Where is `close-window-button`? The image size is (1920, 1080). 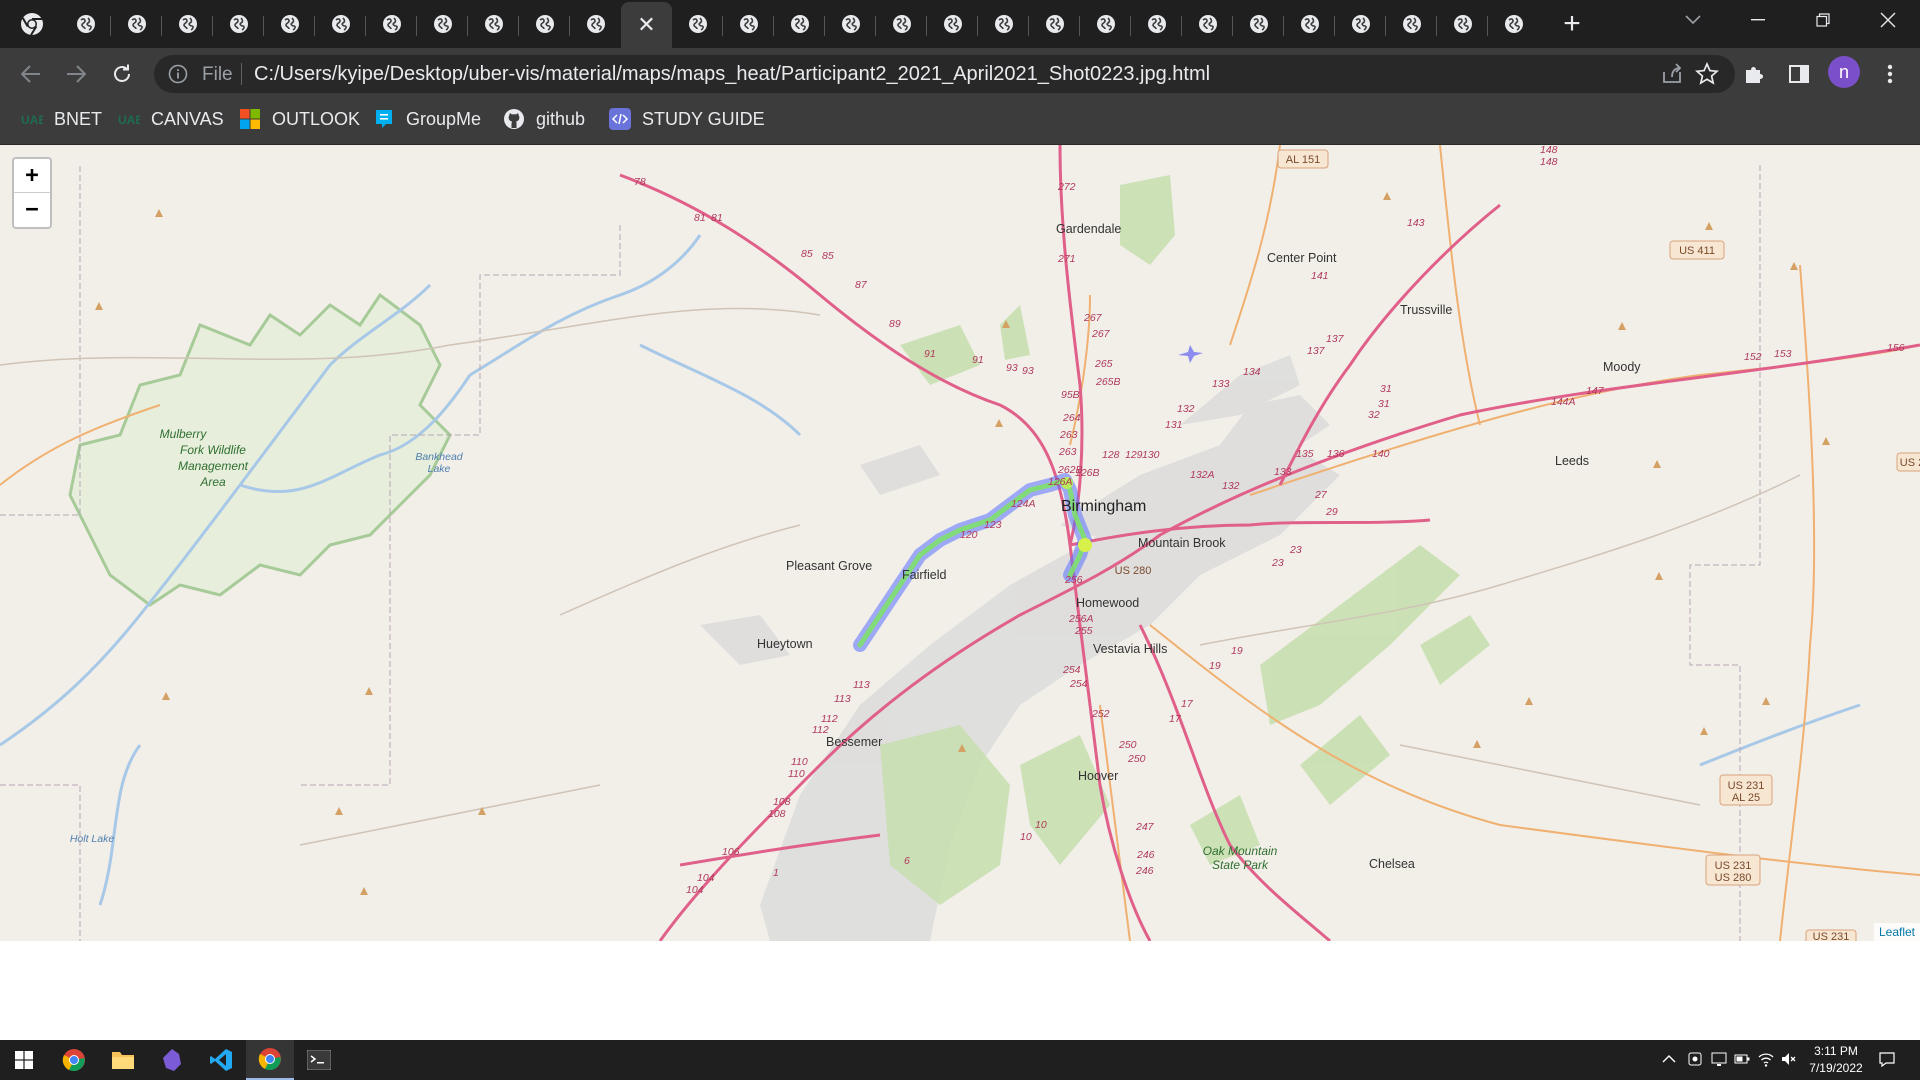 close-window-button is located at coordinates (1888, 20).